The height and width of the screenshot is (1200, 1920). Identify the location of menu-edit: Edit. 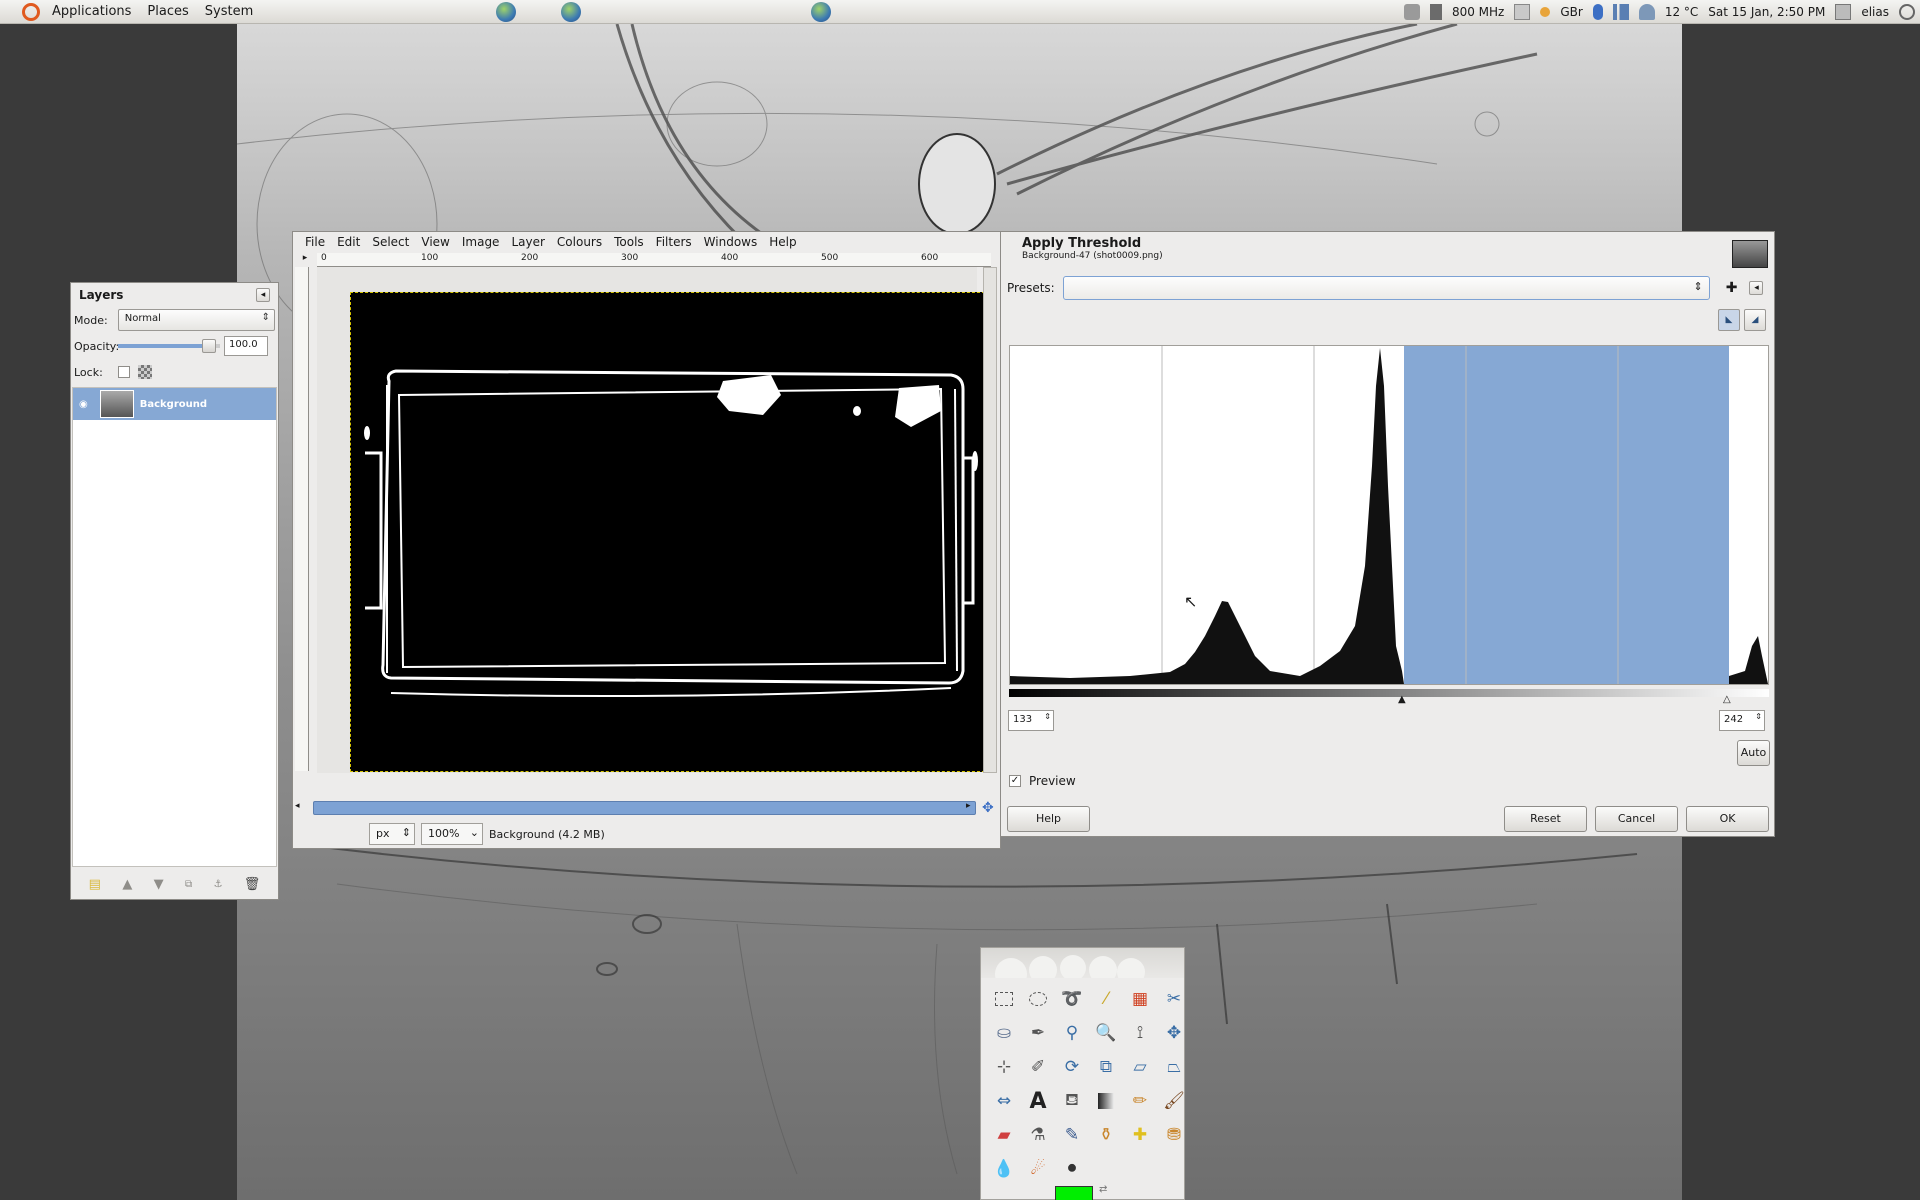
(348, 242).